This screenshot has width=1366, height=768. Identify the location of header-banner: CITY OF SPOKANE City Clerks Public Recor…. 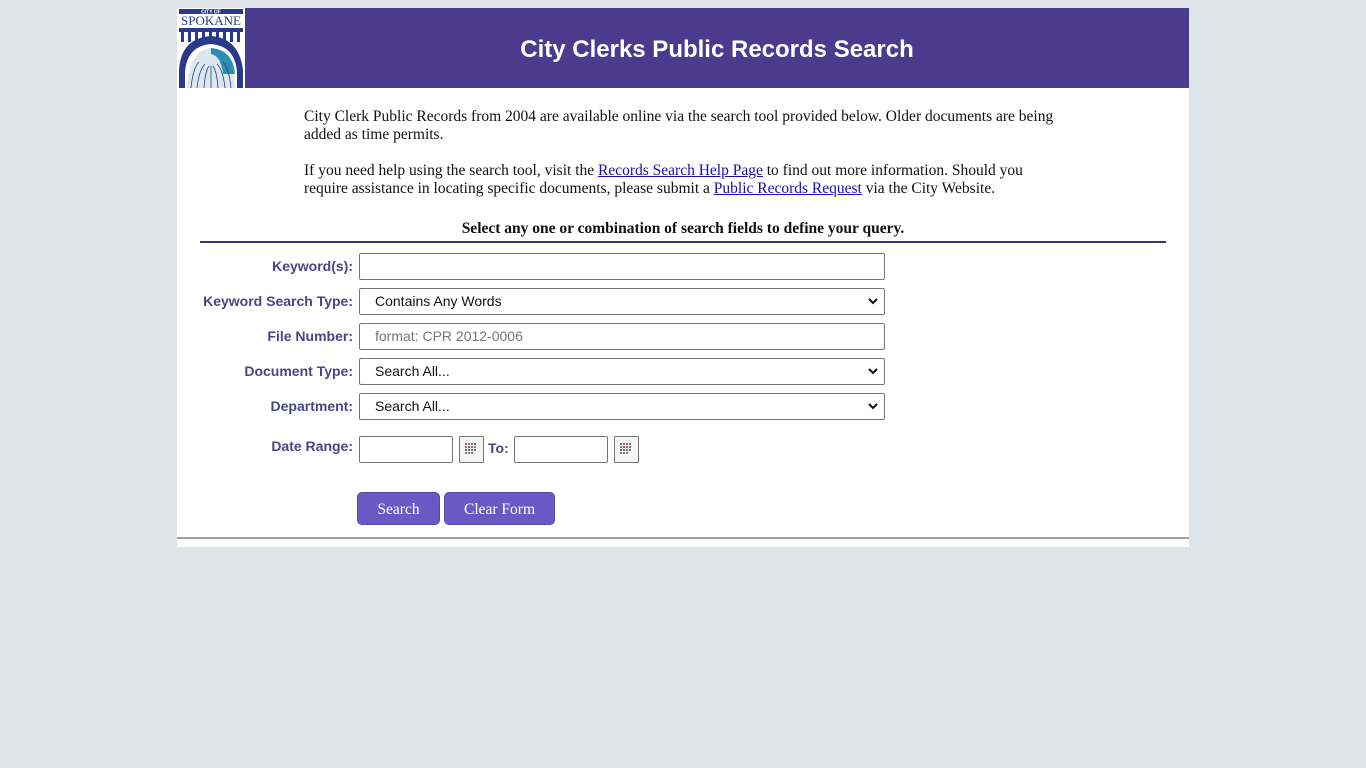
(683, 48).